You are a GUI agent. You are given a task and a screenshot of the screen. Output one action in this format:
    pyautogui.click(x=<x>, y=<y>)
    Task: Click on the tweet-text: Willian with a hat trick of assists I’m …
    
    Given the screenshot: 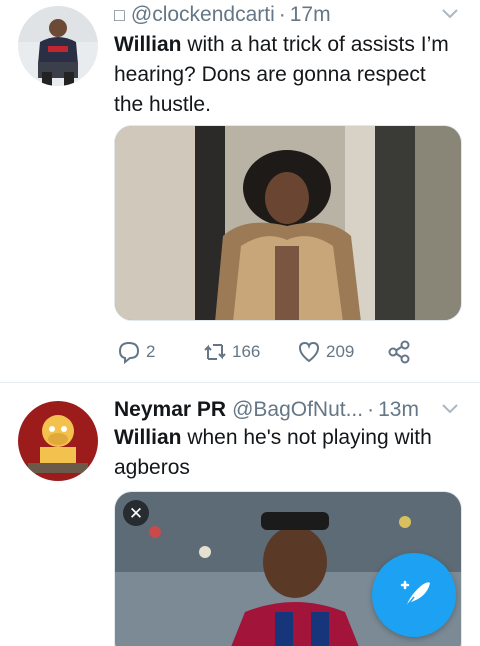 What is the action you would take?
    pyautogui.click(x=289, y=75)
    